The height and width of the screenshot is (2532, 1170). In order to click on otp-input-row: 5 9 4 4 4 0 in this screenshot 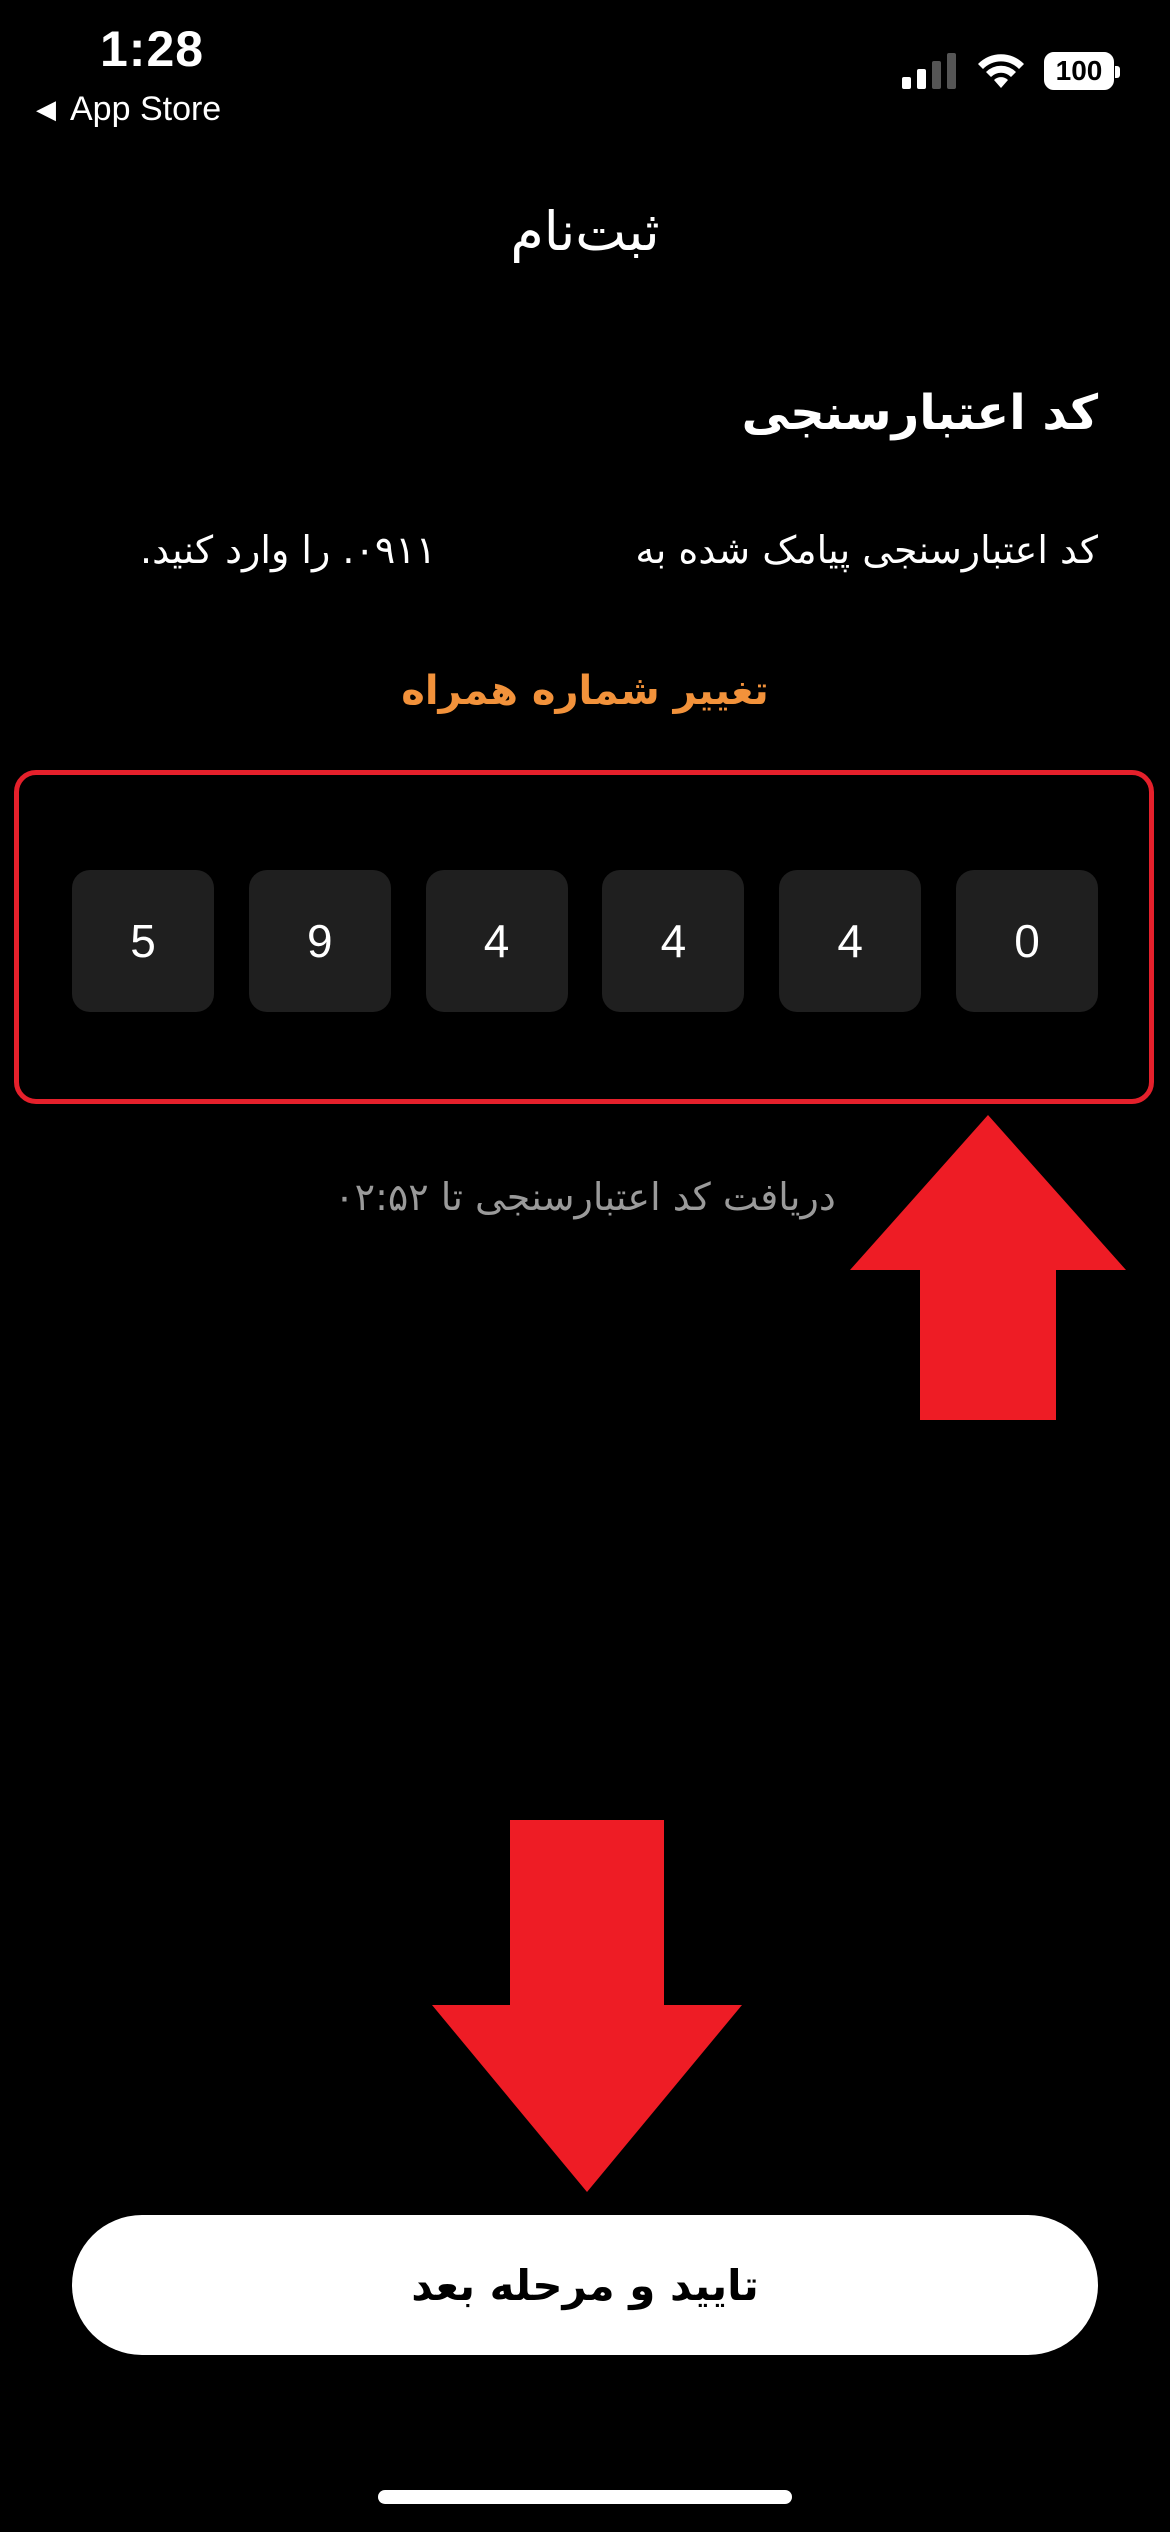, I will do `click(585, 941)`.